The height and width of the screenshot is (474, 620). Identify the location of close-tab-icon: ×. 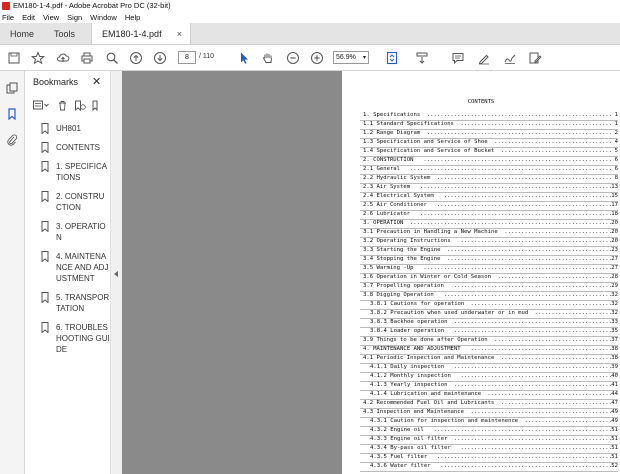
(179, 34).